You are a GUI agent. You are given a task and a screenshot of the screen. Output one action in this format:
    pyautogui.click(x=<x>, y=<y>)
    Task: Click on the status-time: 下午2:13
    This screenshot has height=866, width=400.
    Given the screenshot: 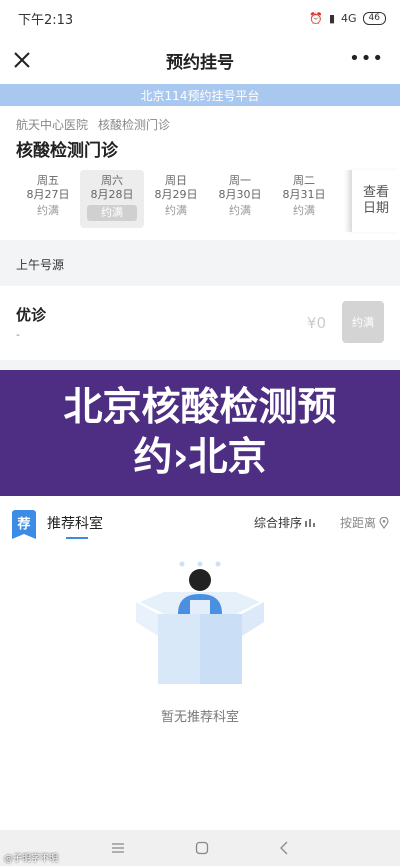 What is the action you would take?
    pyautogui.click(x=46, y=20)
    